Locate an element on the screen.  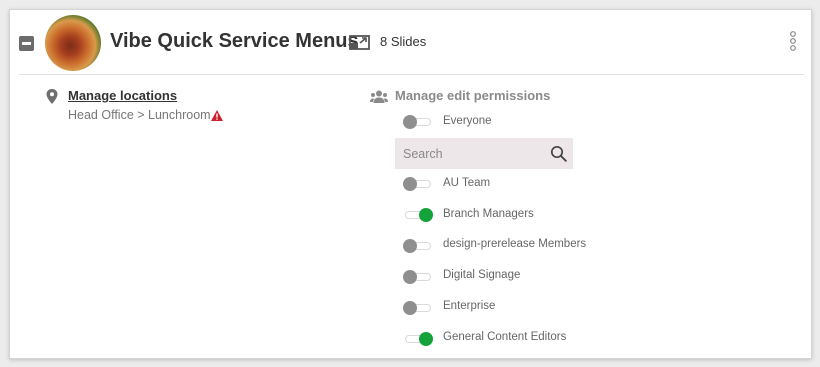
playlist-thumbnail is located at coordinates (73, 43).